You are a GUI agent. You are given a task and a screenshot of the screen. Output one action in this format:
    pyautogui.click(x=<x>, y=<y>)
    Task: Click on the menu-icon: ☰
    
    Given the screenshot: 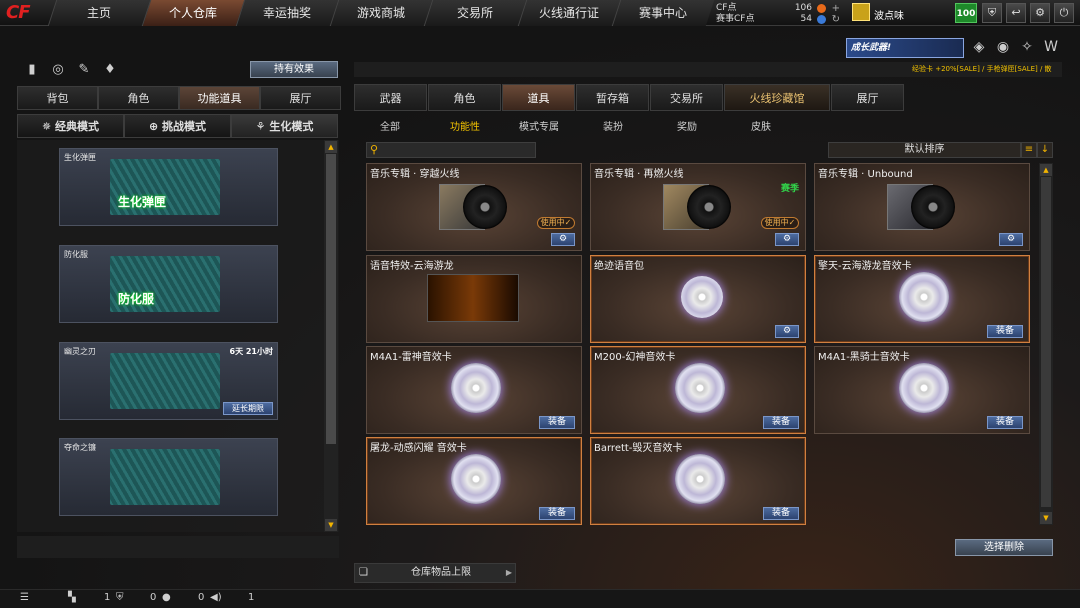 What is the action you would take?
    pyautogui.click(x=24, y=597)
    